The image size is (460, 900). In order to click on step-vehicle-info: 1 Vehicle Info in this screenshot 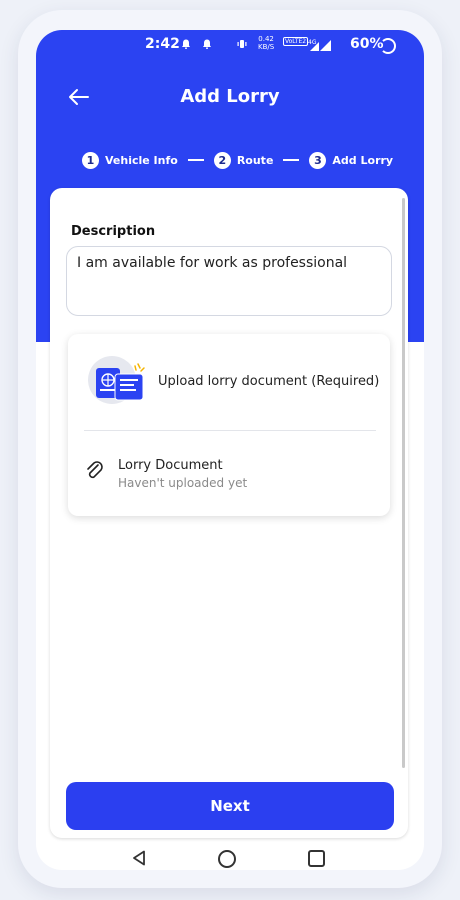, I will do `click(130, 160)`.